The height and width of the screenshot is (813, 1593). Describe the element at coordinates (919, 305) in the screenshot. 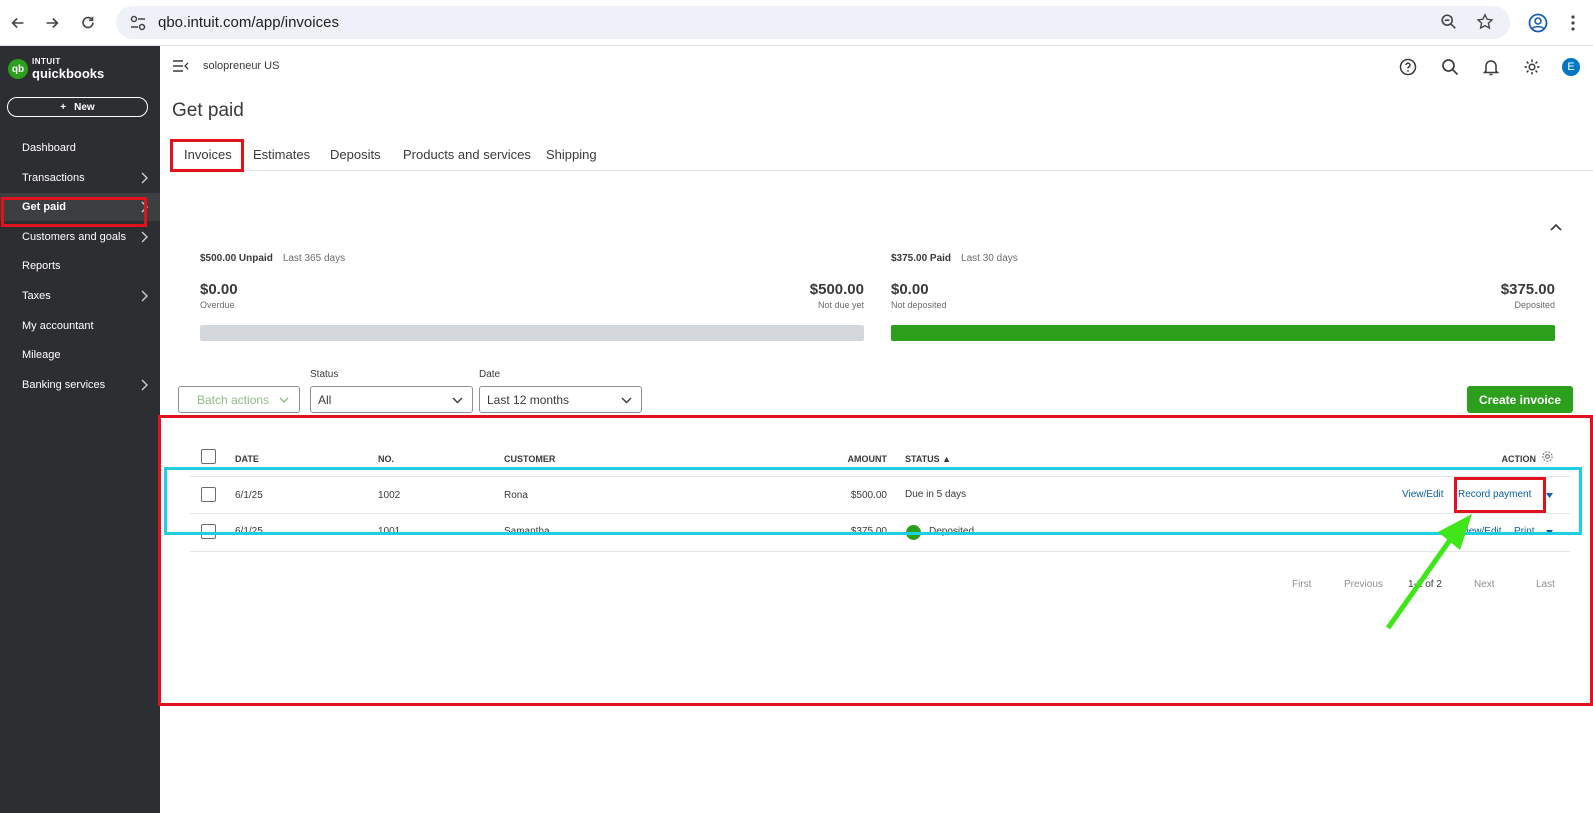

I see `not-deposited-label: Not deposited` at that location.